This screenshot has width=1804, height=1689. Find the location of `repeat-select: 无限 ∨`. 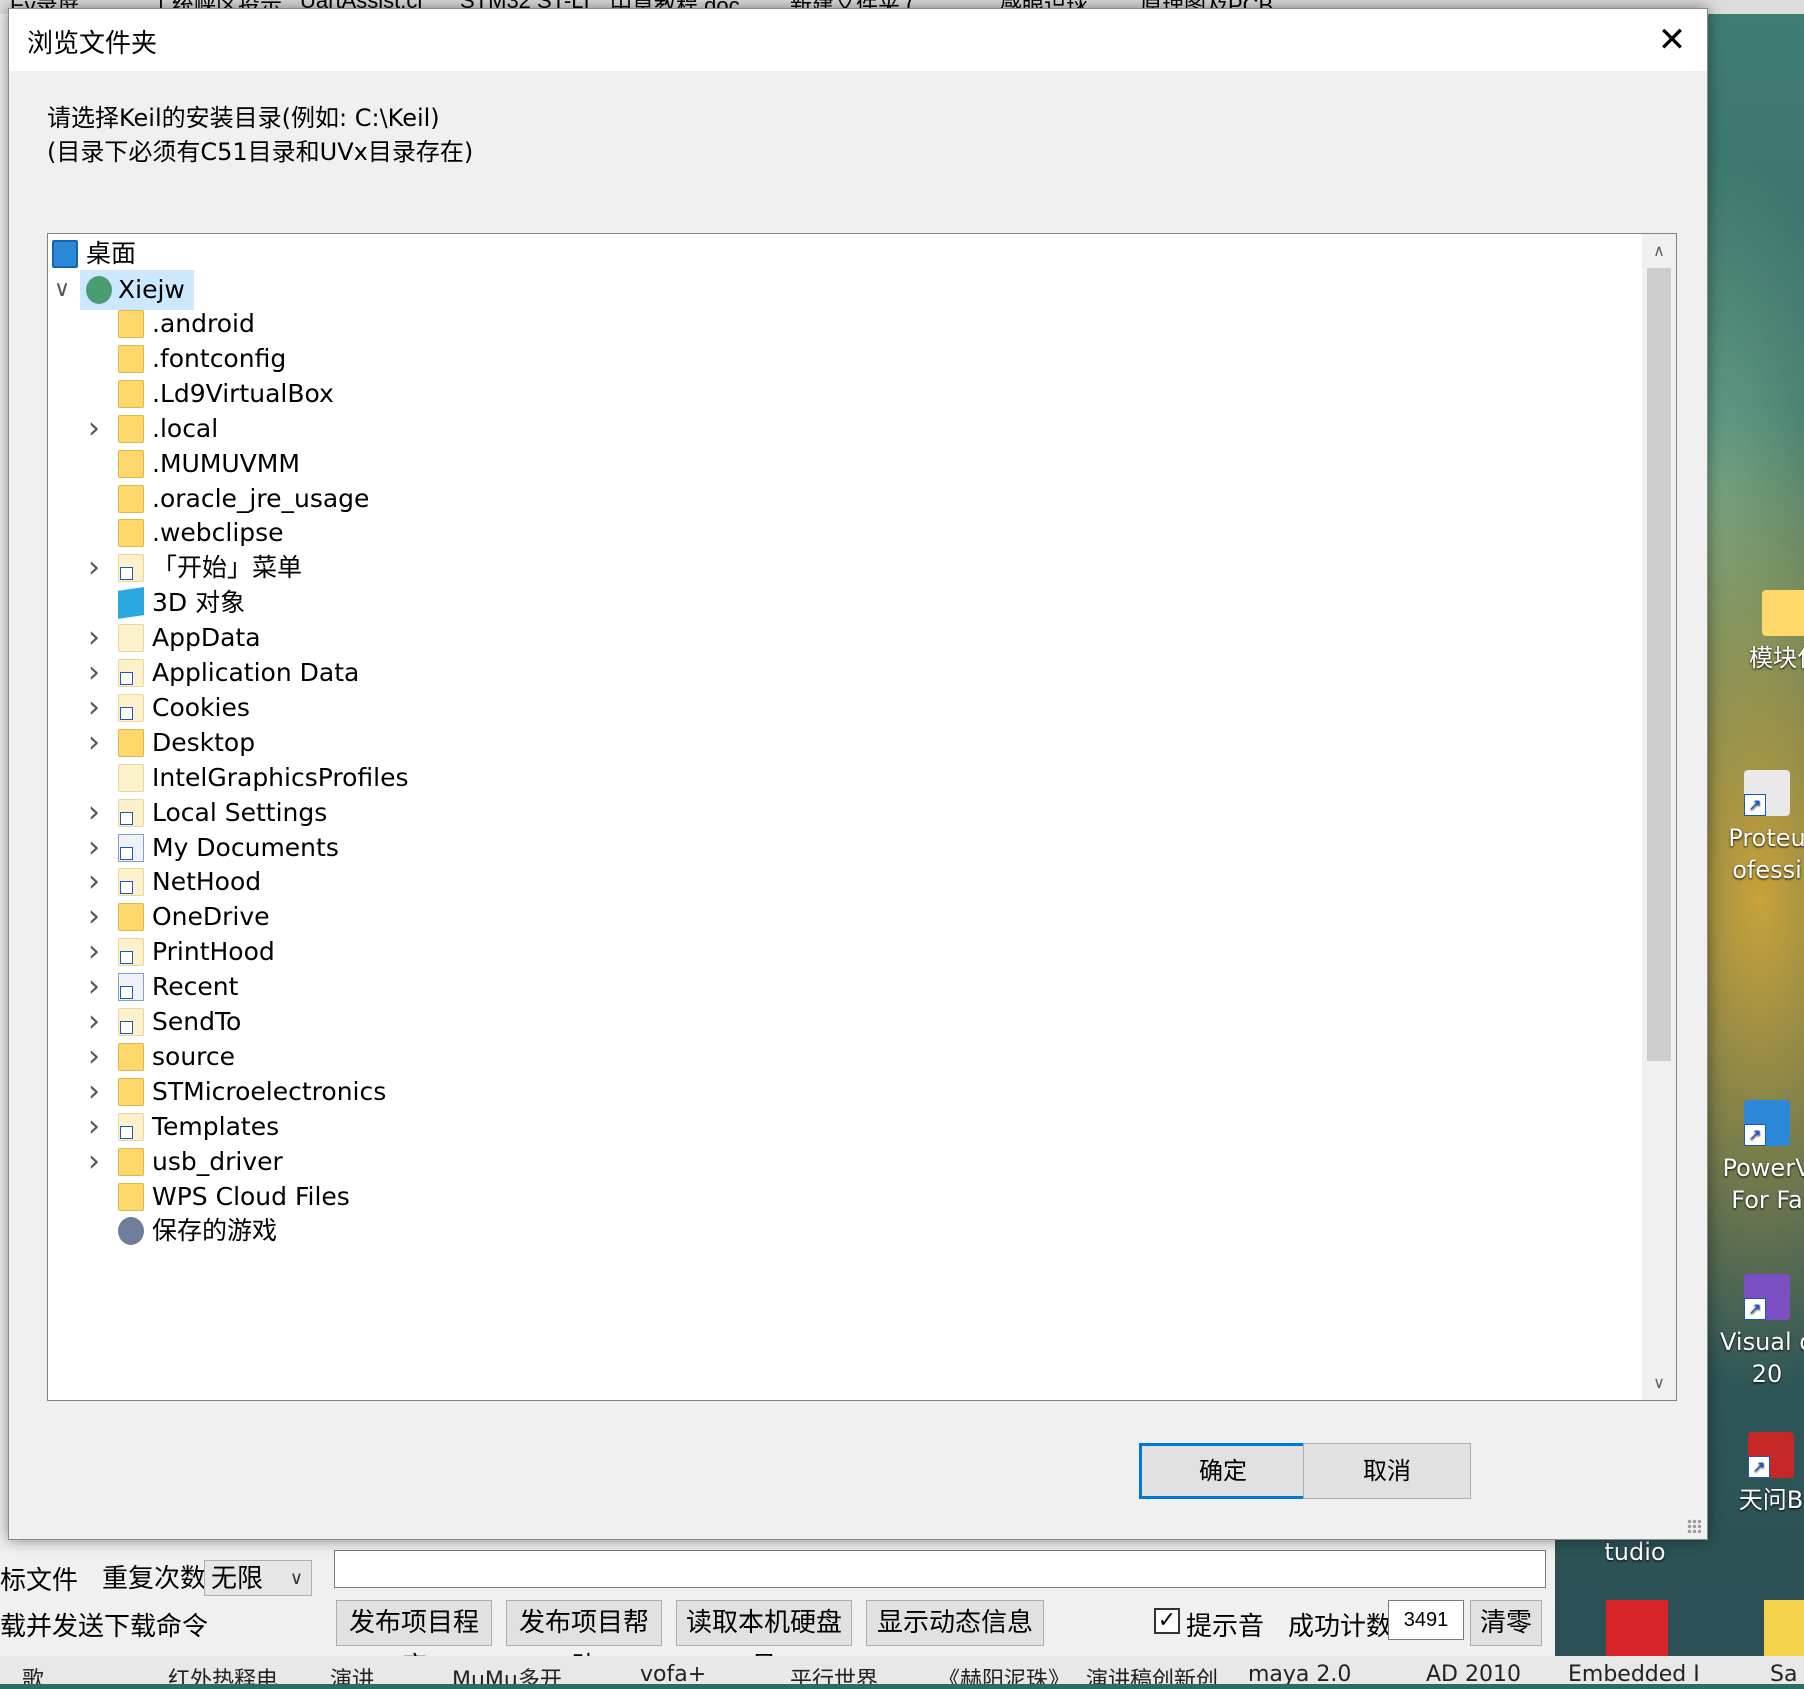

repeat-select: 无限 ∨ is located at coordinates (258, 1578).